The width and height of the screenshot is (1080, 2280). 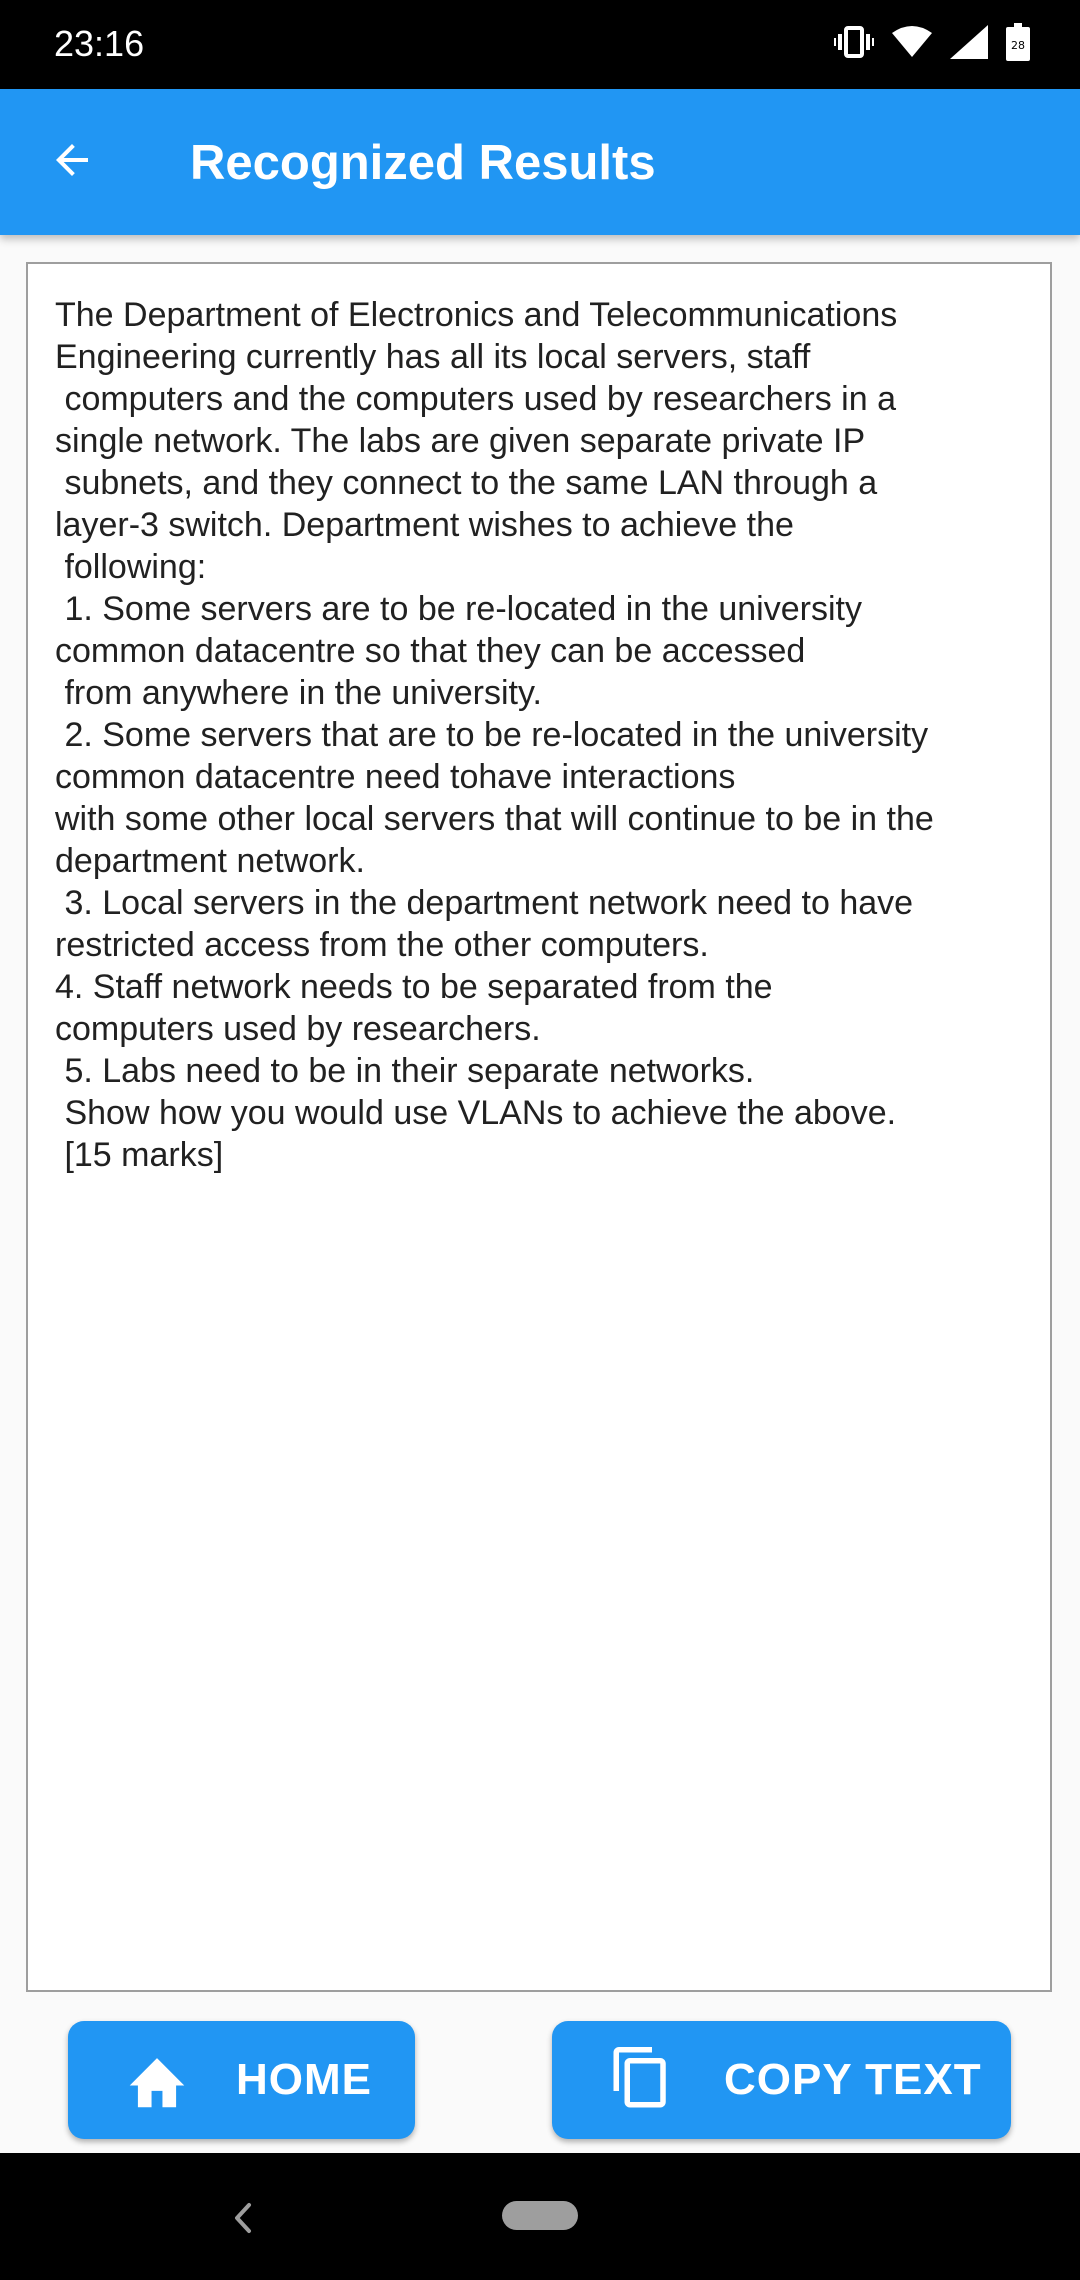 I want to click on navigation-bar, so click(x=540, y=2216).